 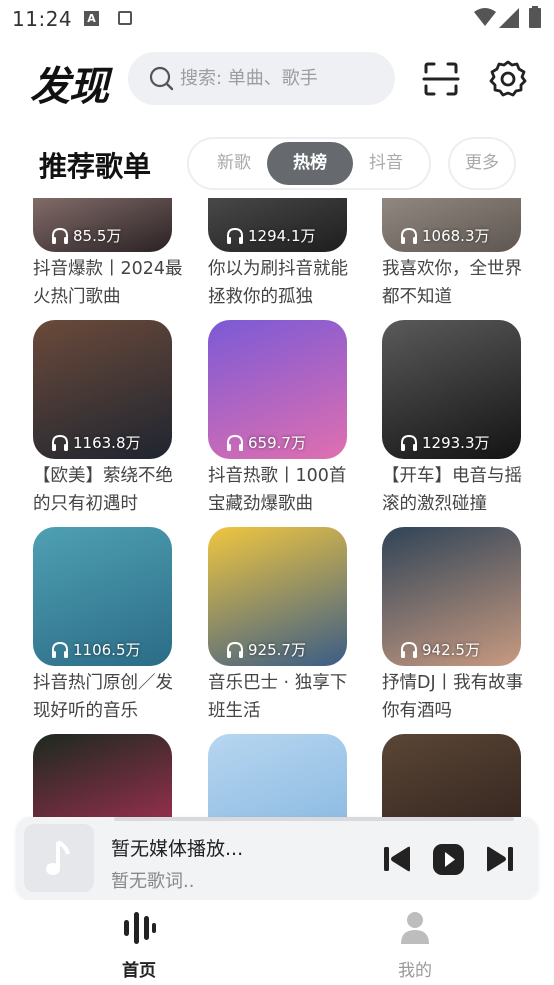 What do you see at coordinates (140, 928) in the screenshot?
I see `home-waveform-icon` at bounding box center [140, 928].